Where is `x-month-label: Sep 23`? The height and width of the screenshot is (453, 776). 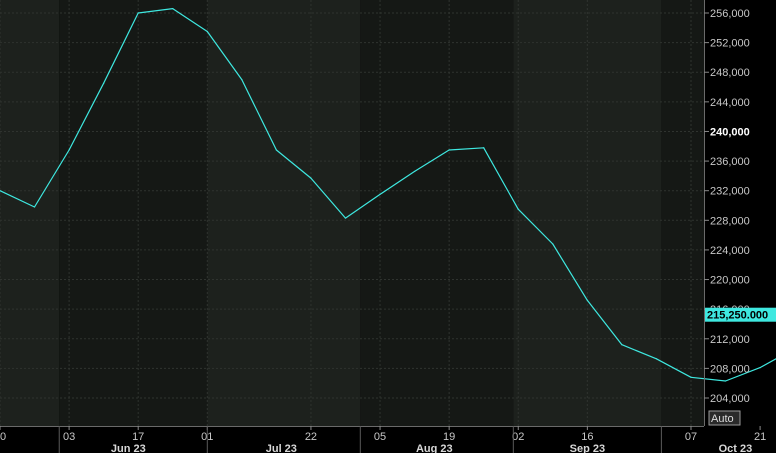
x-month-label: Sep 23 is located at coordinates (587, 448).